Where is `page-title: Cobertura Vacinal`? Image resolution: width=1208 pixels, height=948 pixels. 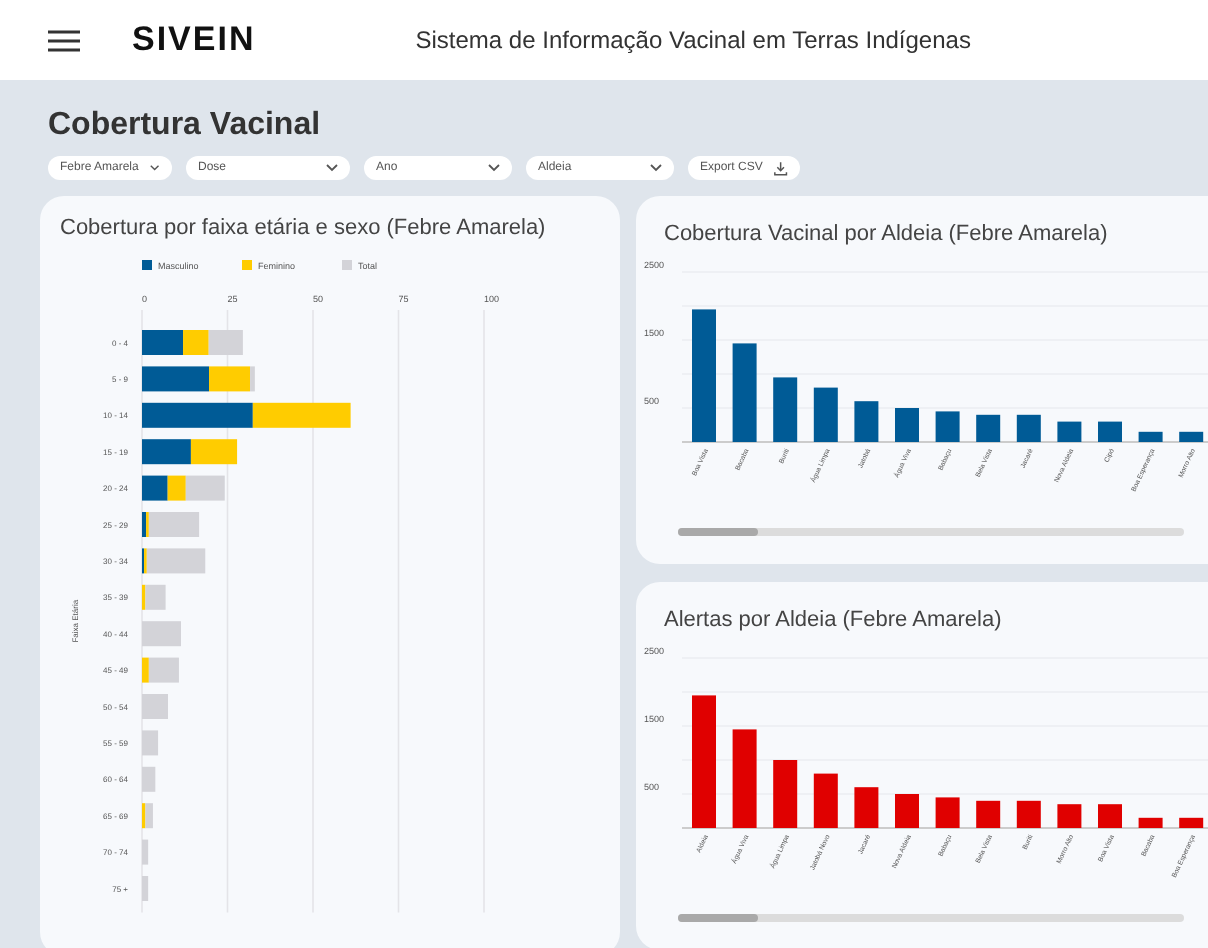
page-title: Cobertura Vacinal is located at coordinates (185, 126).